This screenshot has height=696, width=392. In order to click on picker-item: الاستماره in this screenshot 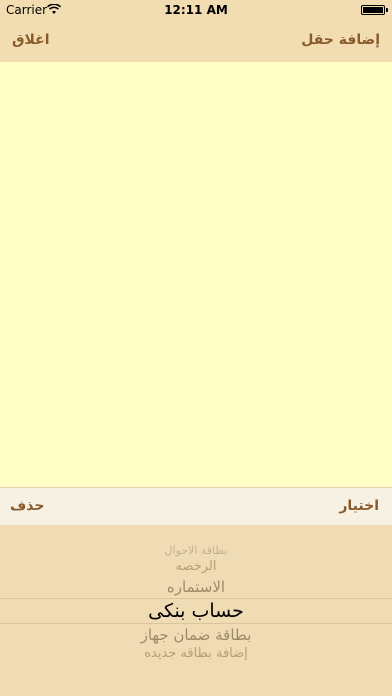, I will do `click(196, 587)`.